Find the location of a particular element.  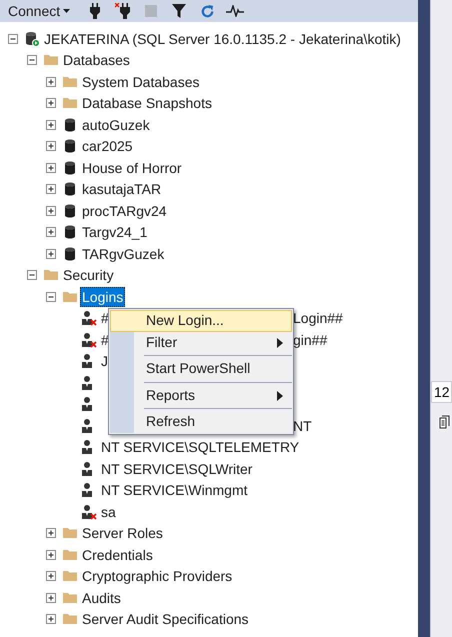

tree-item: Audits is located at coordinates (101, 598).